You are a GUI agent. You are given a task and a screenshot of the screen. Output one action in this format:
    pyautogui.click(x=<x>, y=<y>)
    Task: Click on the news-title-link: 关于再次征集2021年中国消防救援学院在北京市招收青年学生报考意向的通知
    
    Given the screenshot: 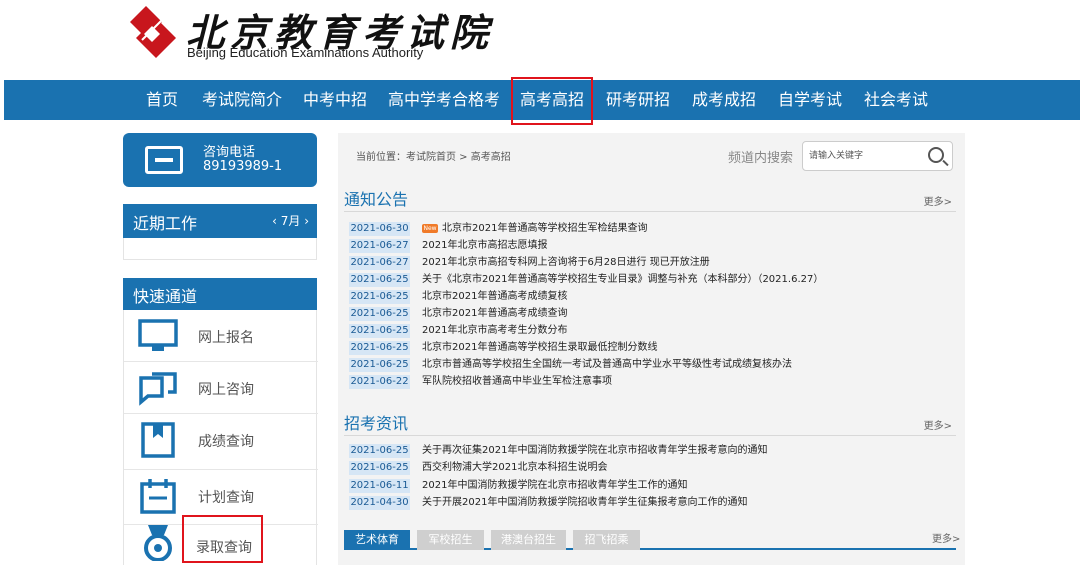 What is the action you would take?
    pyautogui.click(x=594, y=451)
    